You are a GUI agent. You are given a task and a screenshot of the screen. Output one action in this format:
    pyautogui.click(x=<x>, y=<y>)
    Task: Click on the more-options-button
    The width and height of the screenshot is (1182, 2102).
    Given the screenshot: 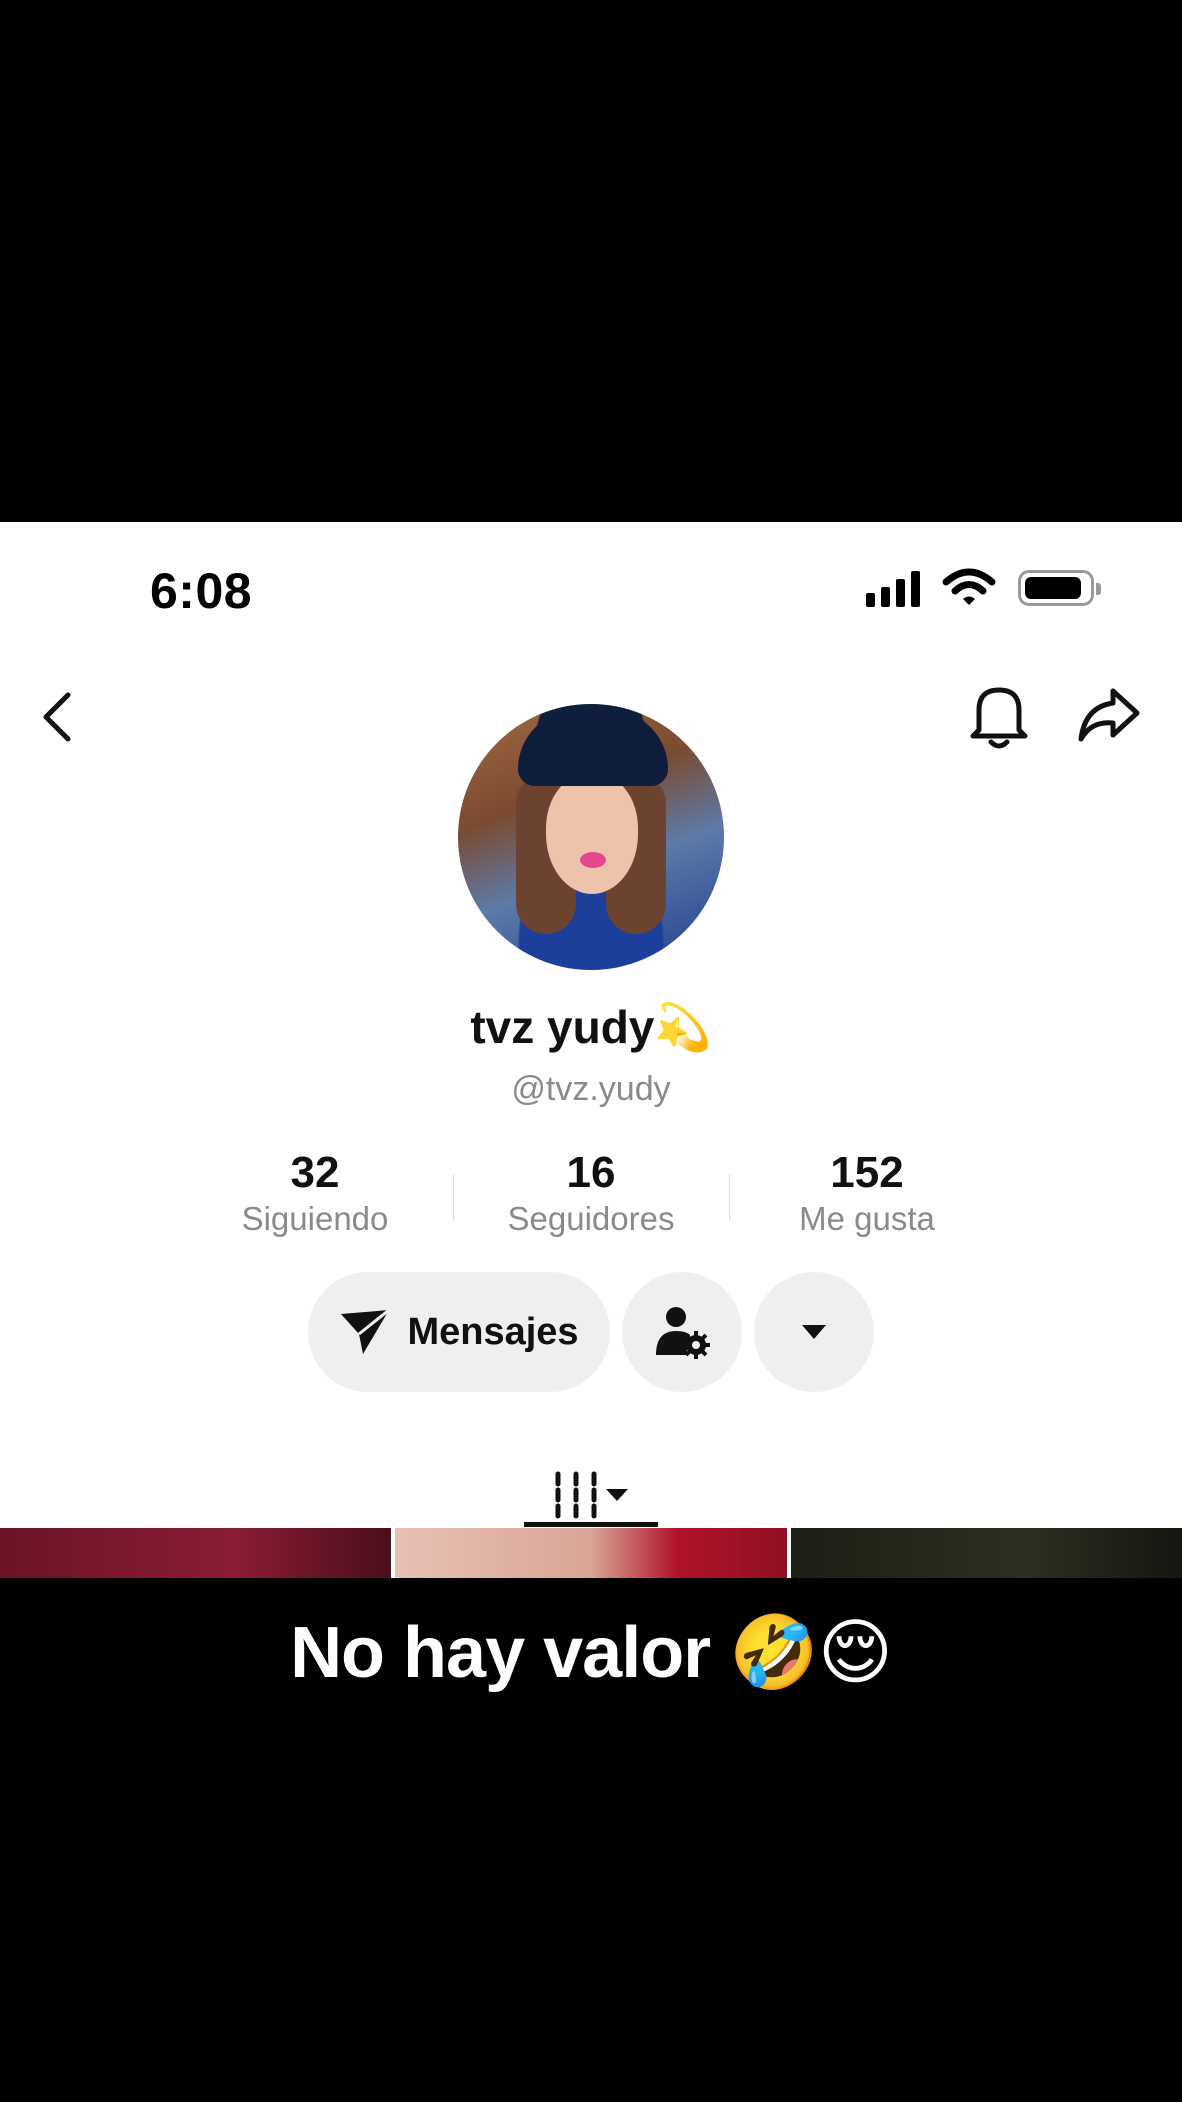 What is the action you would take?
    pyautogui.click(x=814, y=1332)
    